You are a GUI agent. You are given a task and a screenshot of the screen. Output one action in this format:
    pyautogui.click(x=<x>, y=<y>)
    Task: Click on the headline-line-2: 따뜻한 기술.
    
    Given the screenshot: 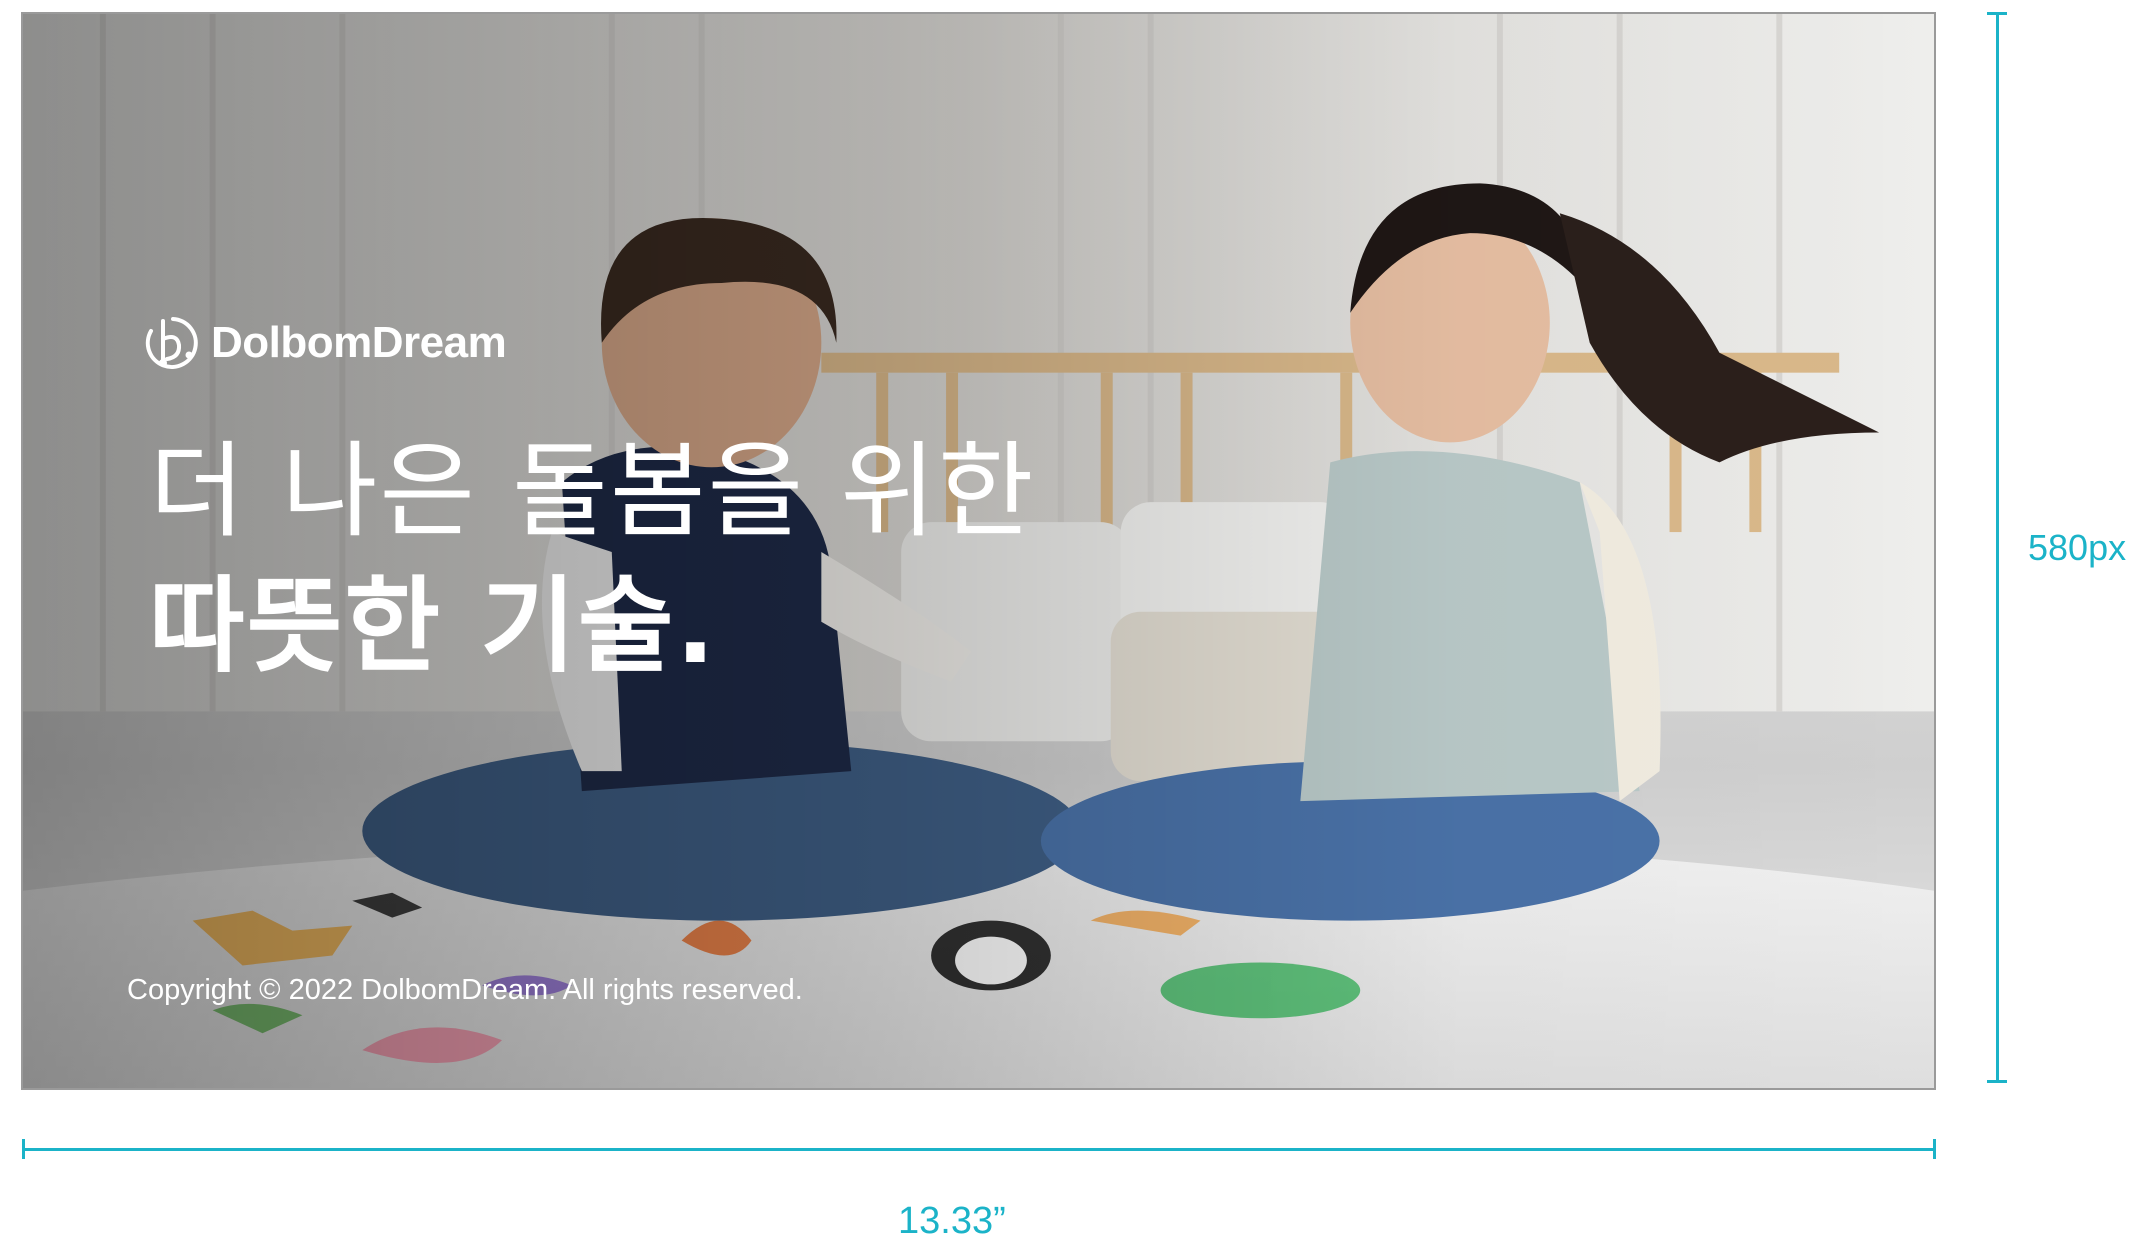 What is the action you would take?
    pyautogui.click(x=433, y=626)
    